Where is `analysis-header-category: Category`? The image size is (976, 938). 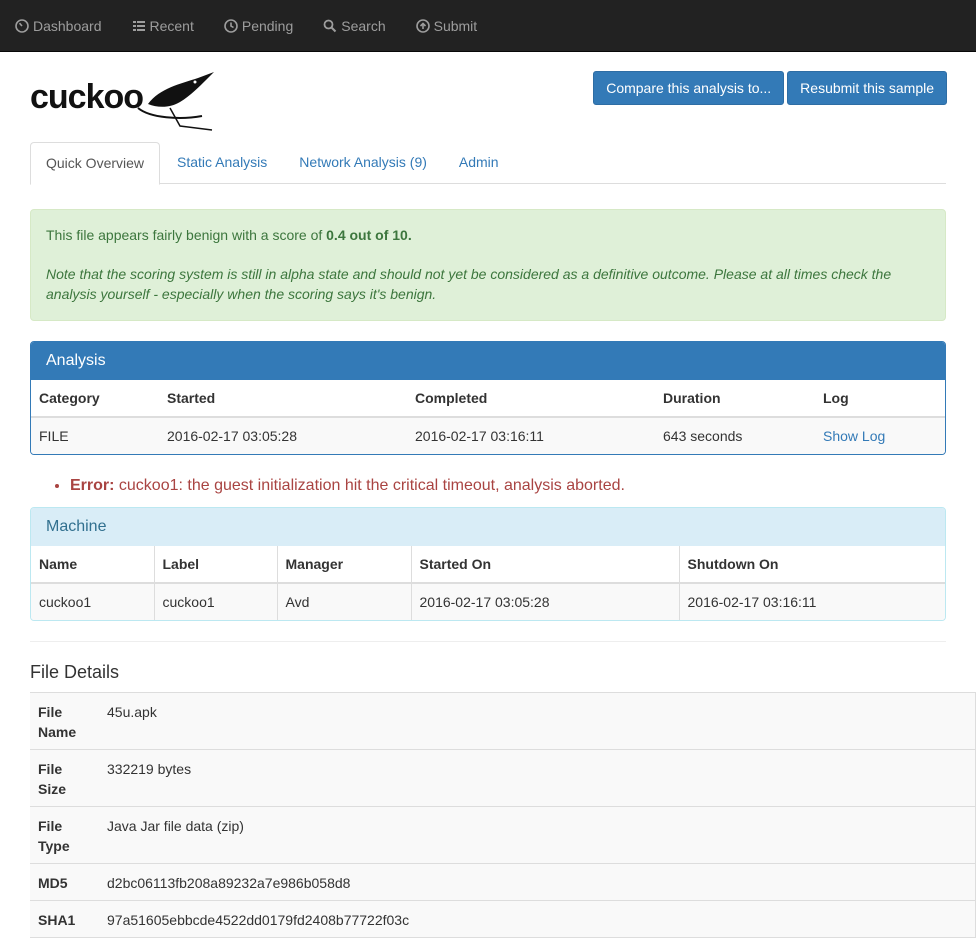
analysis-header-category: Category is located at coordinates (95, 399).